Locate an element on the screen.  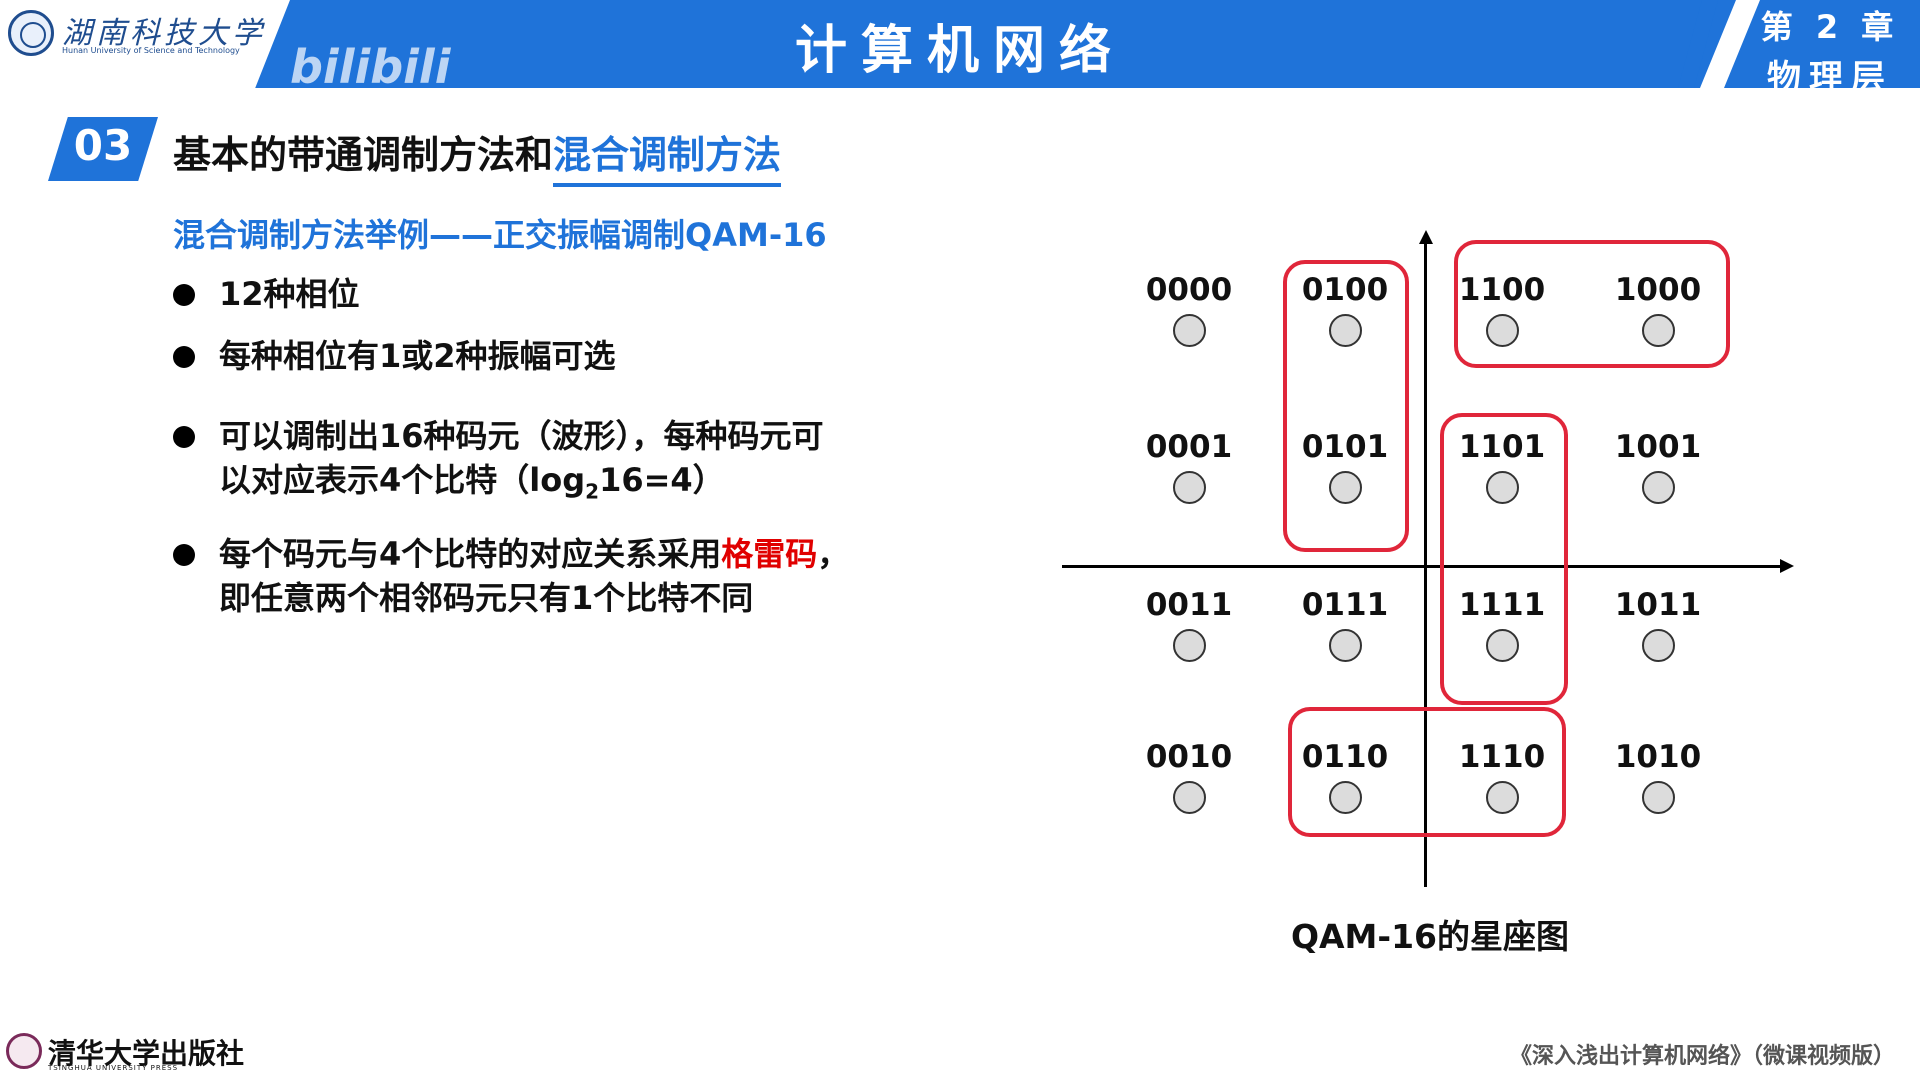
in-phase-axis is located at coordinates (1422, 566).